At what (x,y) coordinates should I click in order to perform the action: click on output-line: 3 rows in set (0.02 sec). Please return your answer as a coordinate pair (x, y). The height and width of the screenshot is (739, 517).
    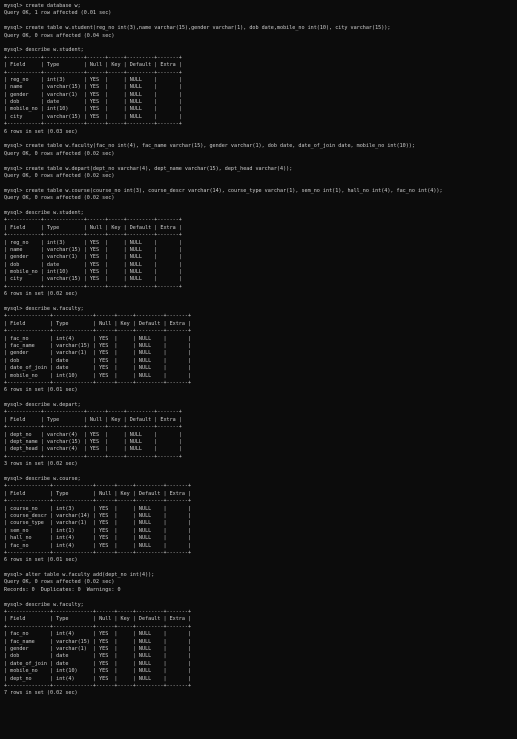
    Looking at the image, I should click on (41, 464).